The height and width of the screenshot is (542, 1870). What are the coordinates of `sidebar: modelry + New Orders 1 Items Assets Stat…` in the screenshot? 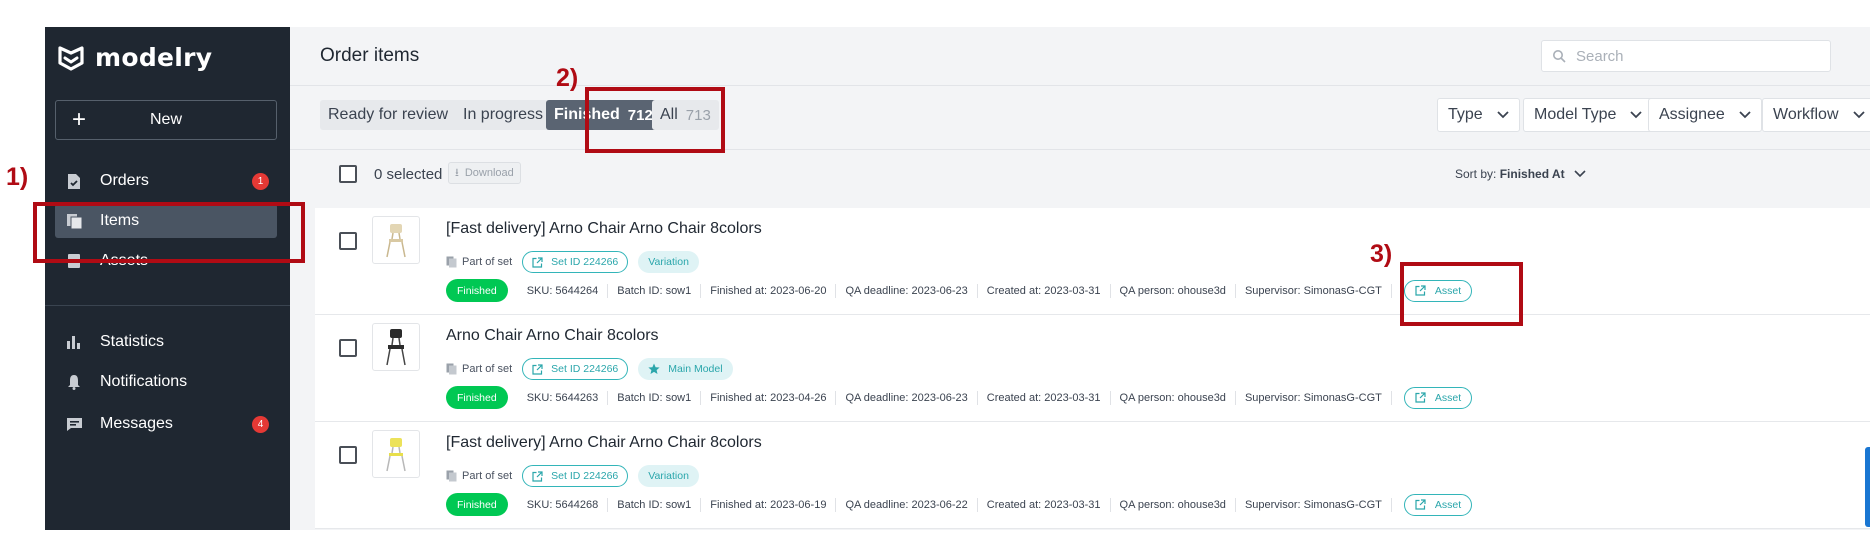 It's located at (167, 278).